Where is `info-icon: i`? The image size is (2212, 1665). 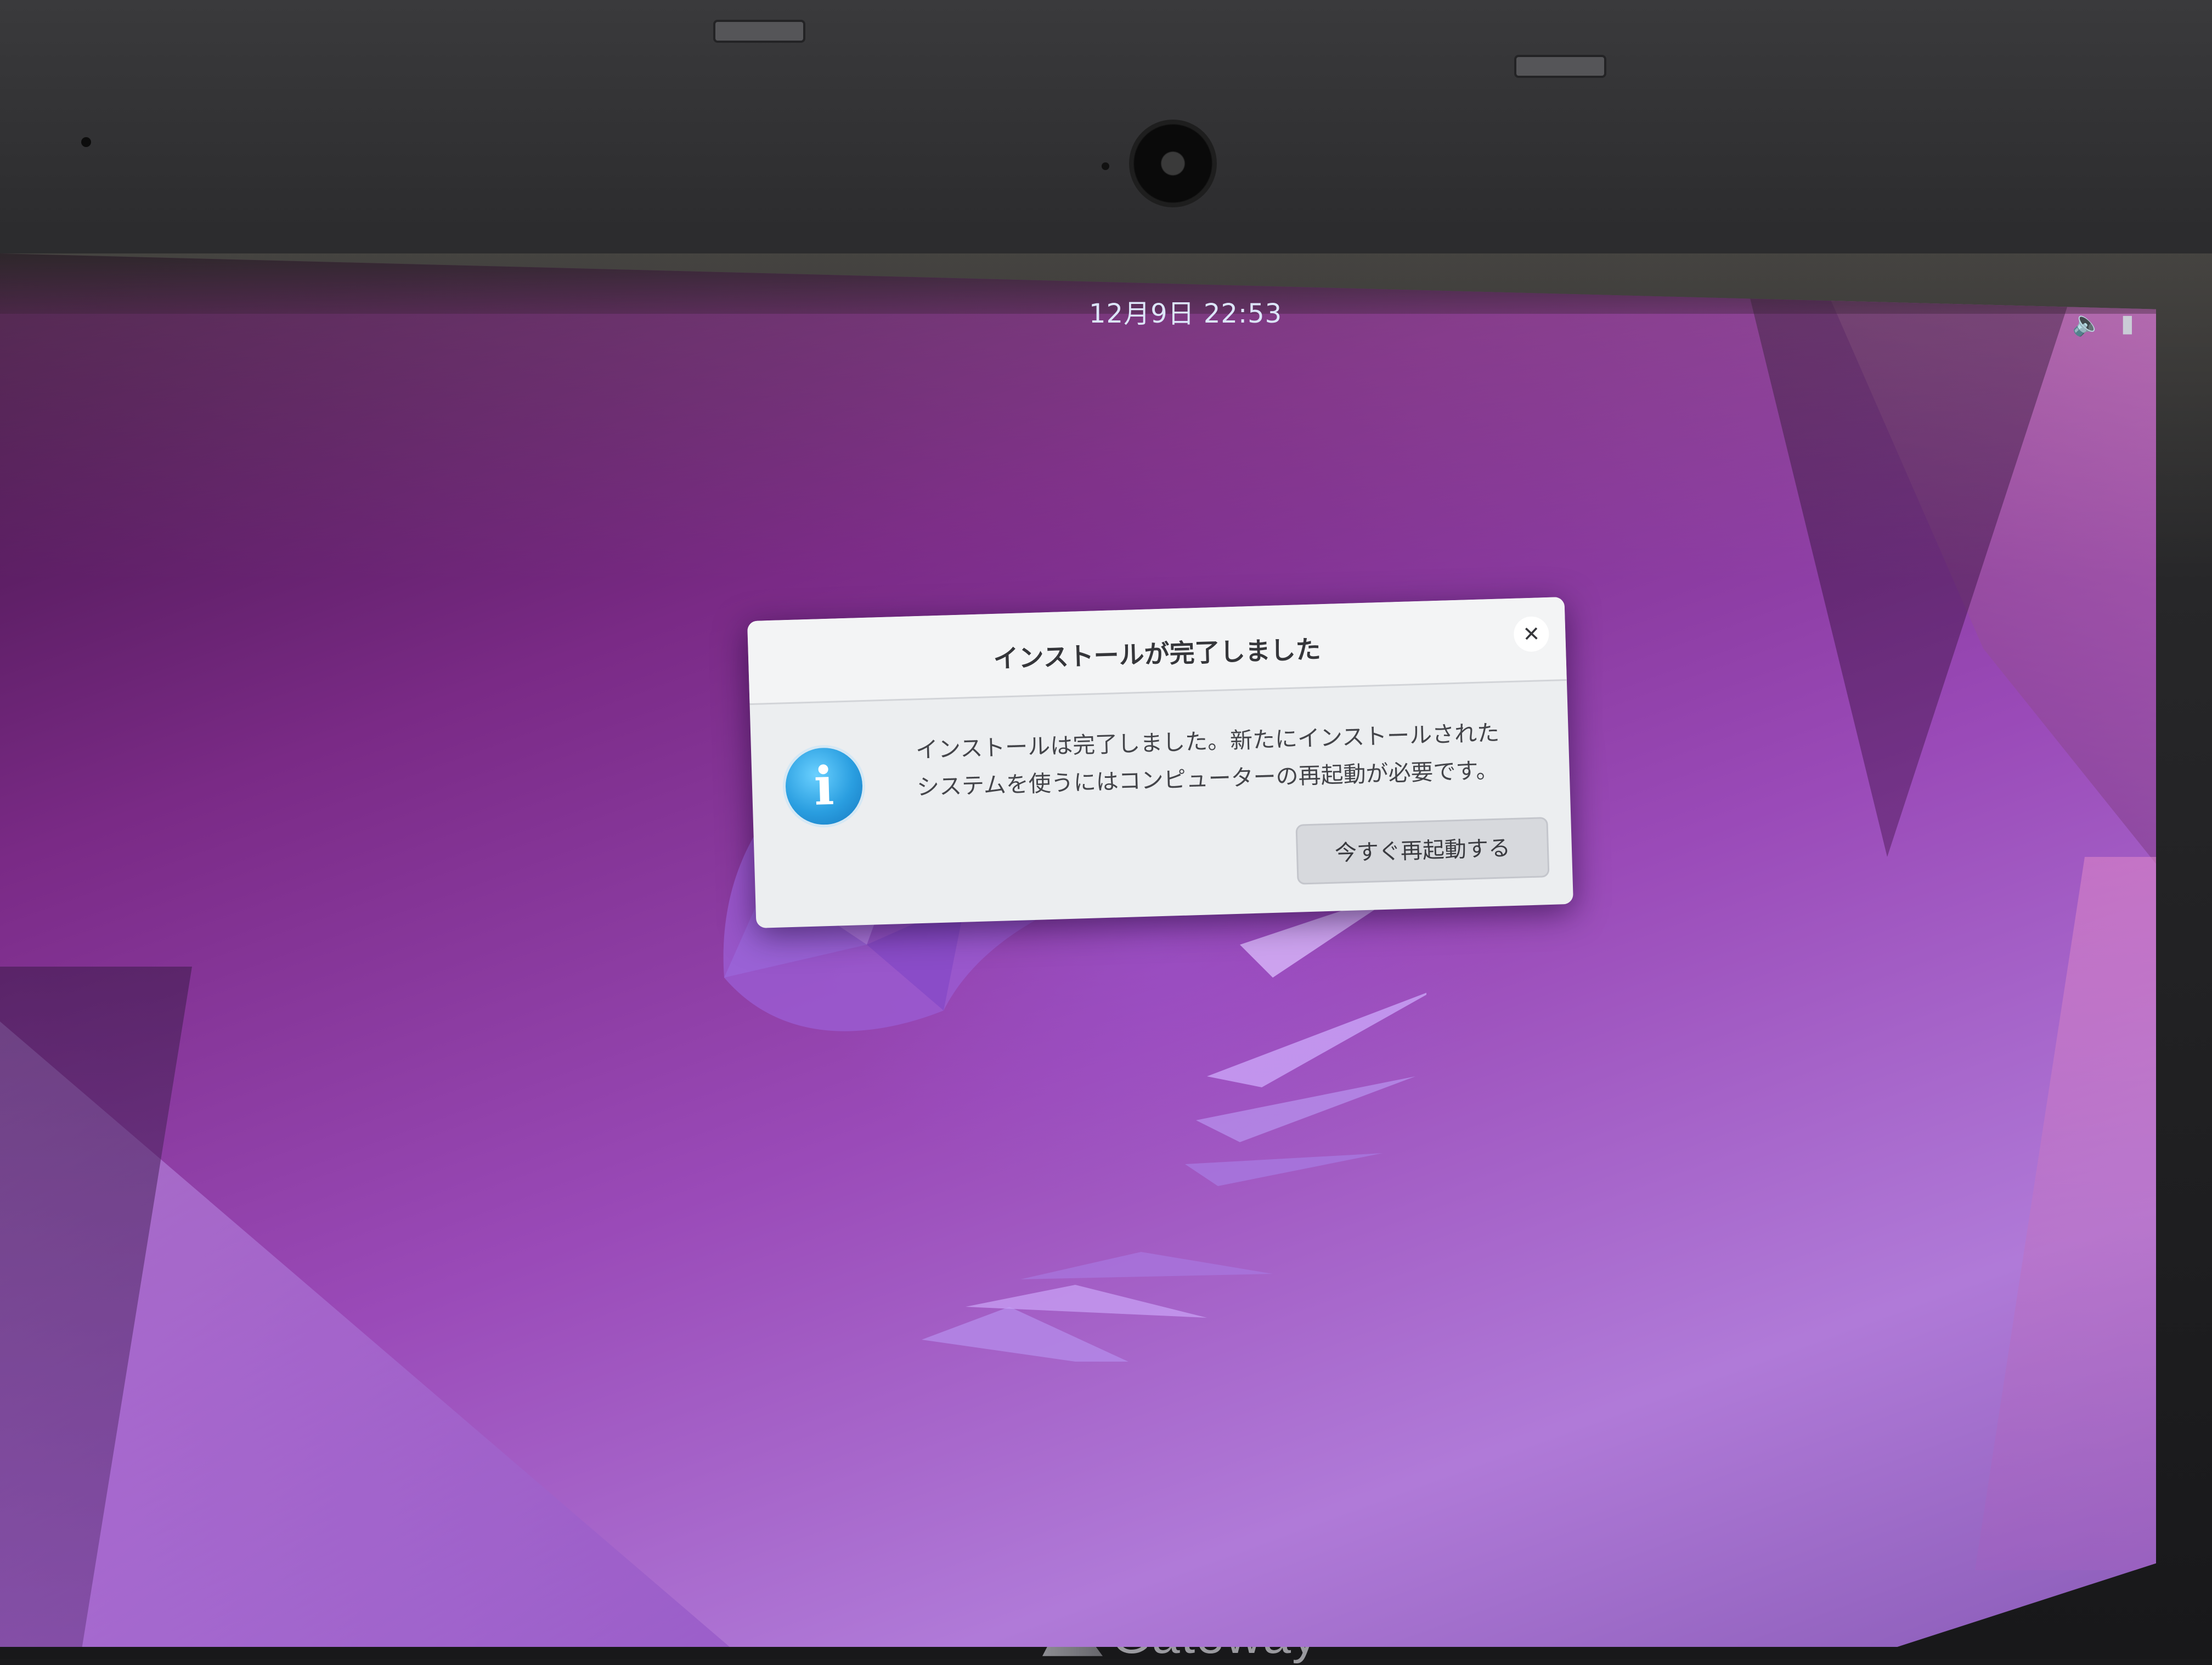 info-icon: i is located at coordinates (824, 786).